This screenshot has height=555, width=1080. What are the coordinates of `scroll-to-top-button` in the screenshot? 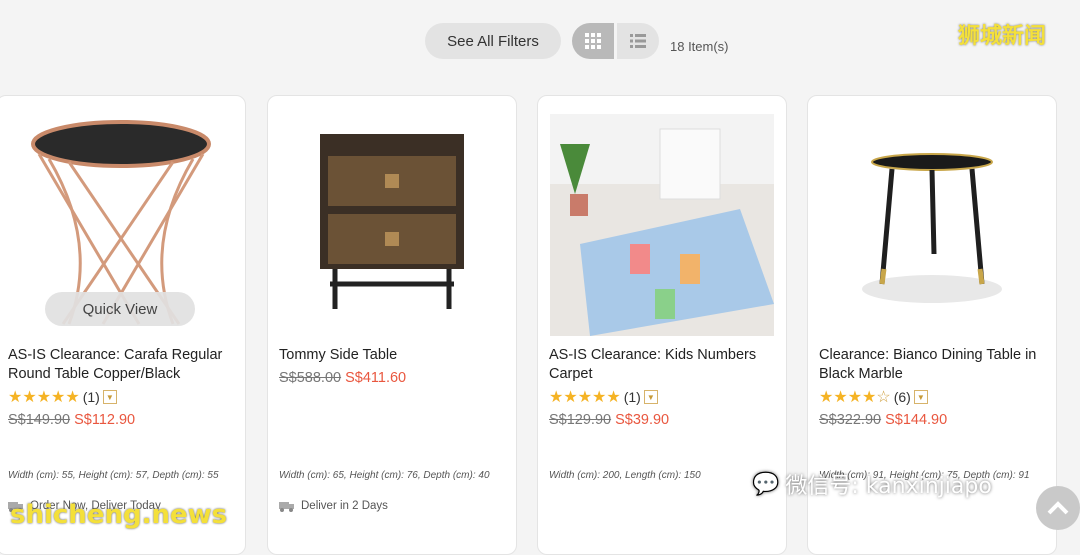 It's located at (1058, 508).